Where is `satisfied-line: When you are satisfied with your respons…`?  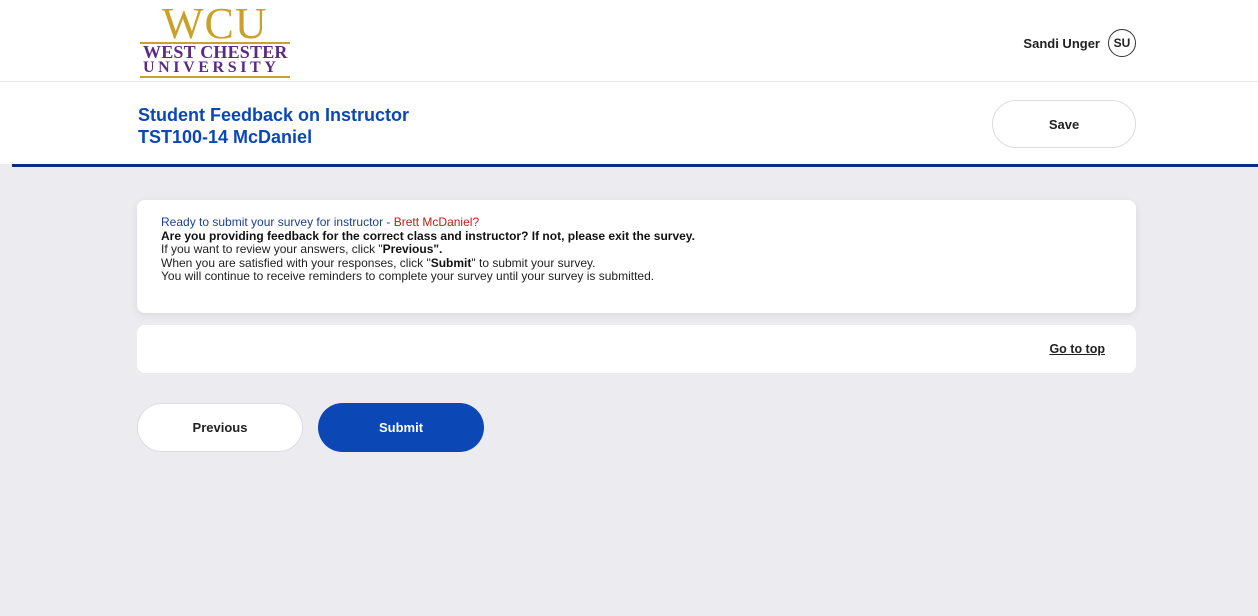 satisfied-line: When you are satisfied with your respons… is located at coordinates (636, 263).